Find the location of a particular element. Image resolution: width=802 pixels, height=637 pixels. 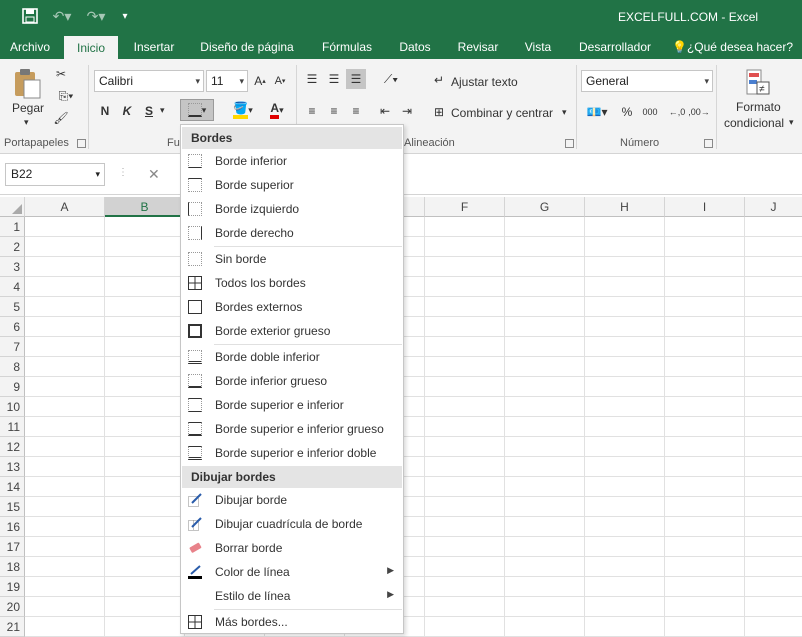

column-header: A is located at coordinates (65, 207).